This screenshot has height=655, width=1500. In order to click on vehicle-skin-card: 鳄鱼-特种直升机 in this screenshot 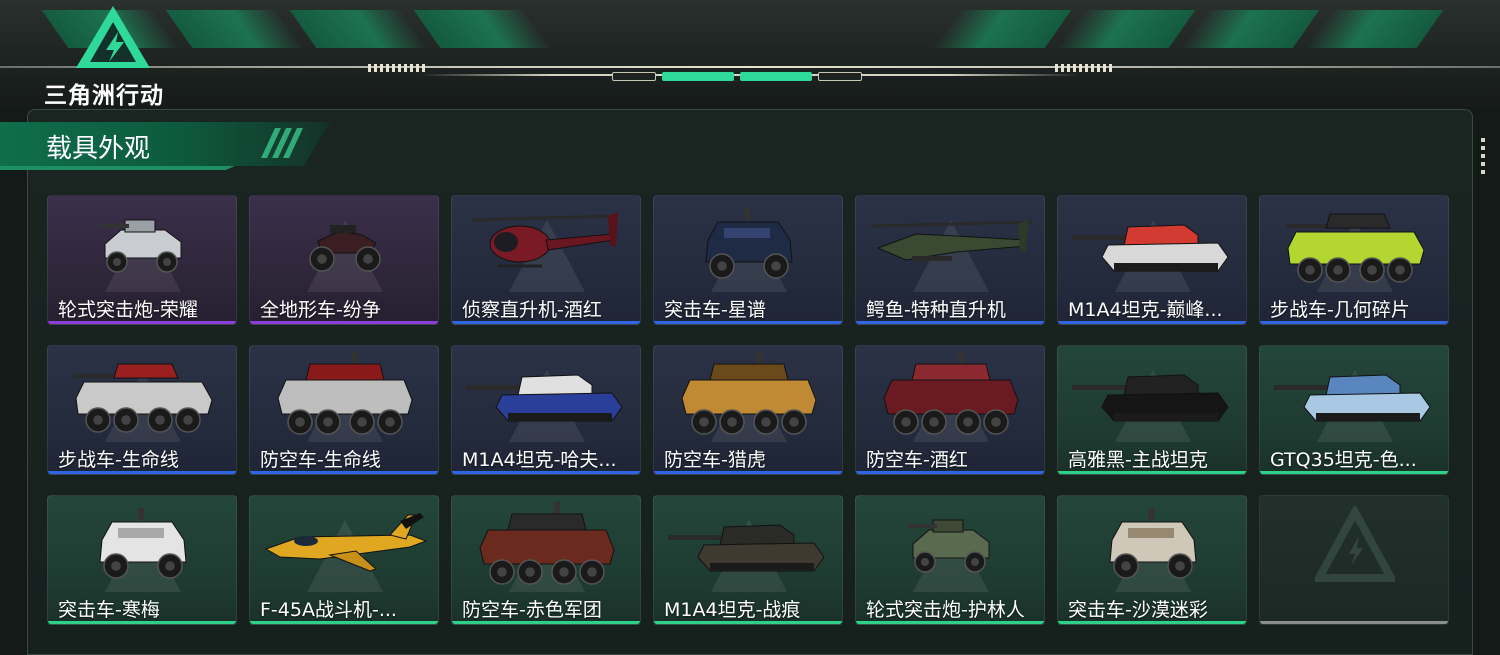, I will do `click(950, 260)`.